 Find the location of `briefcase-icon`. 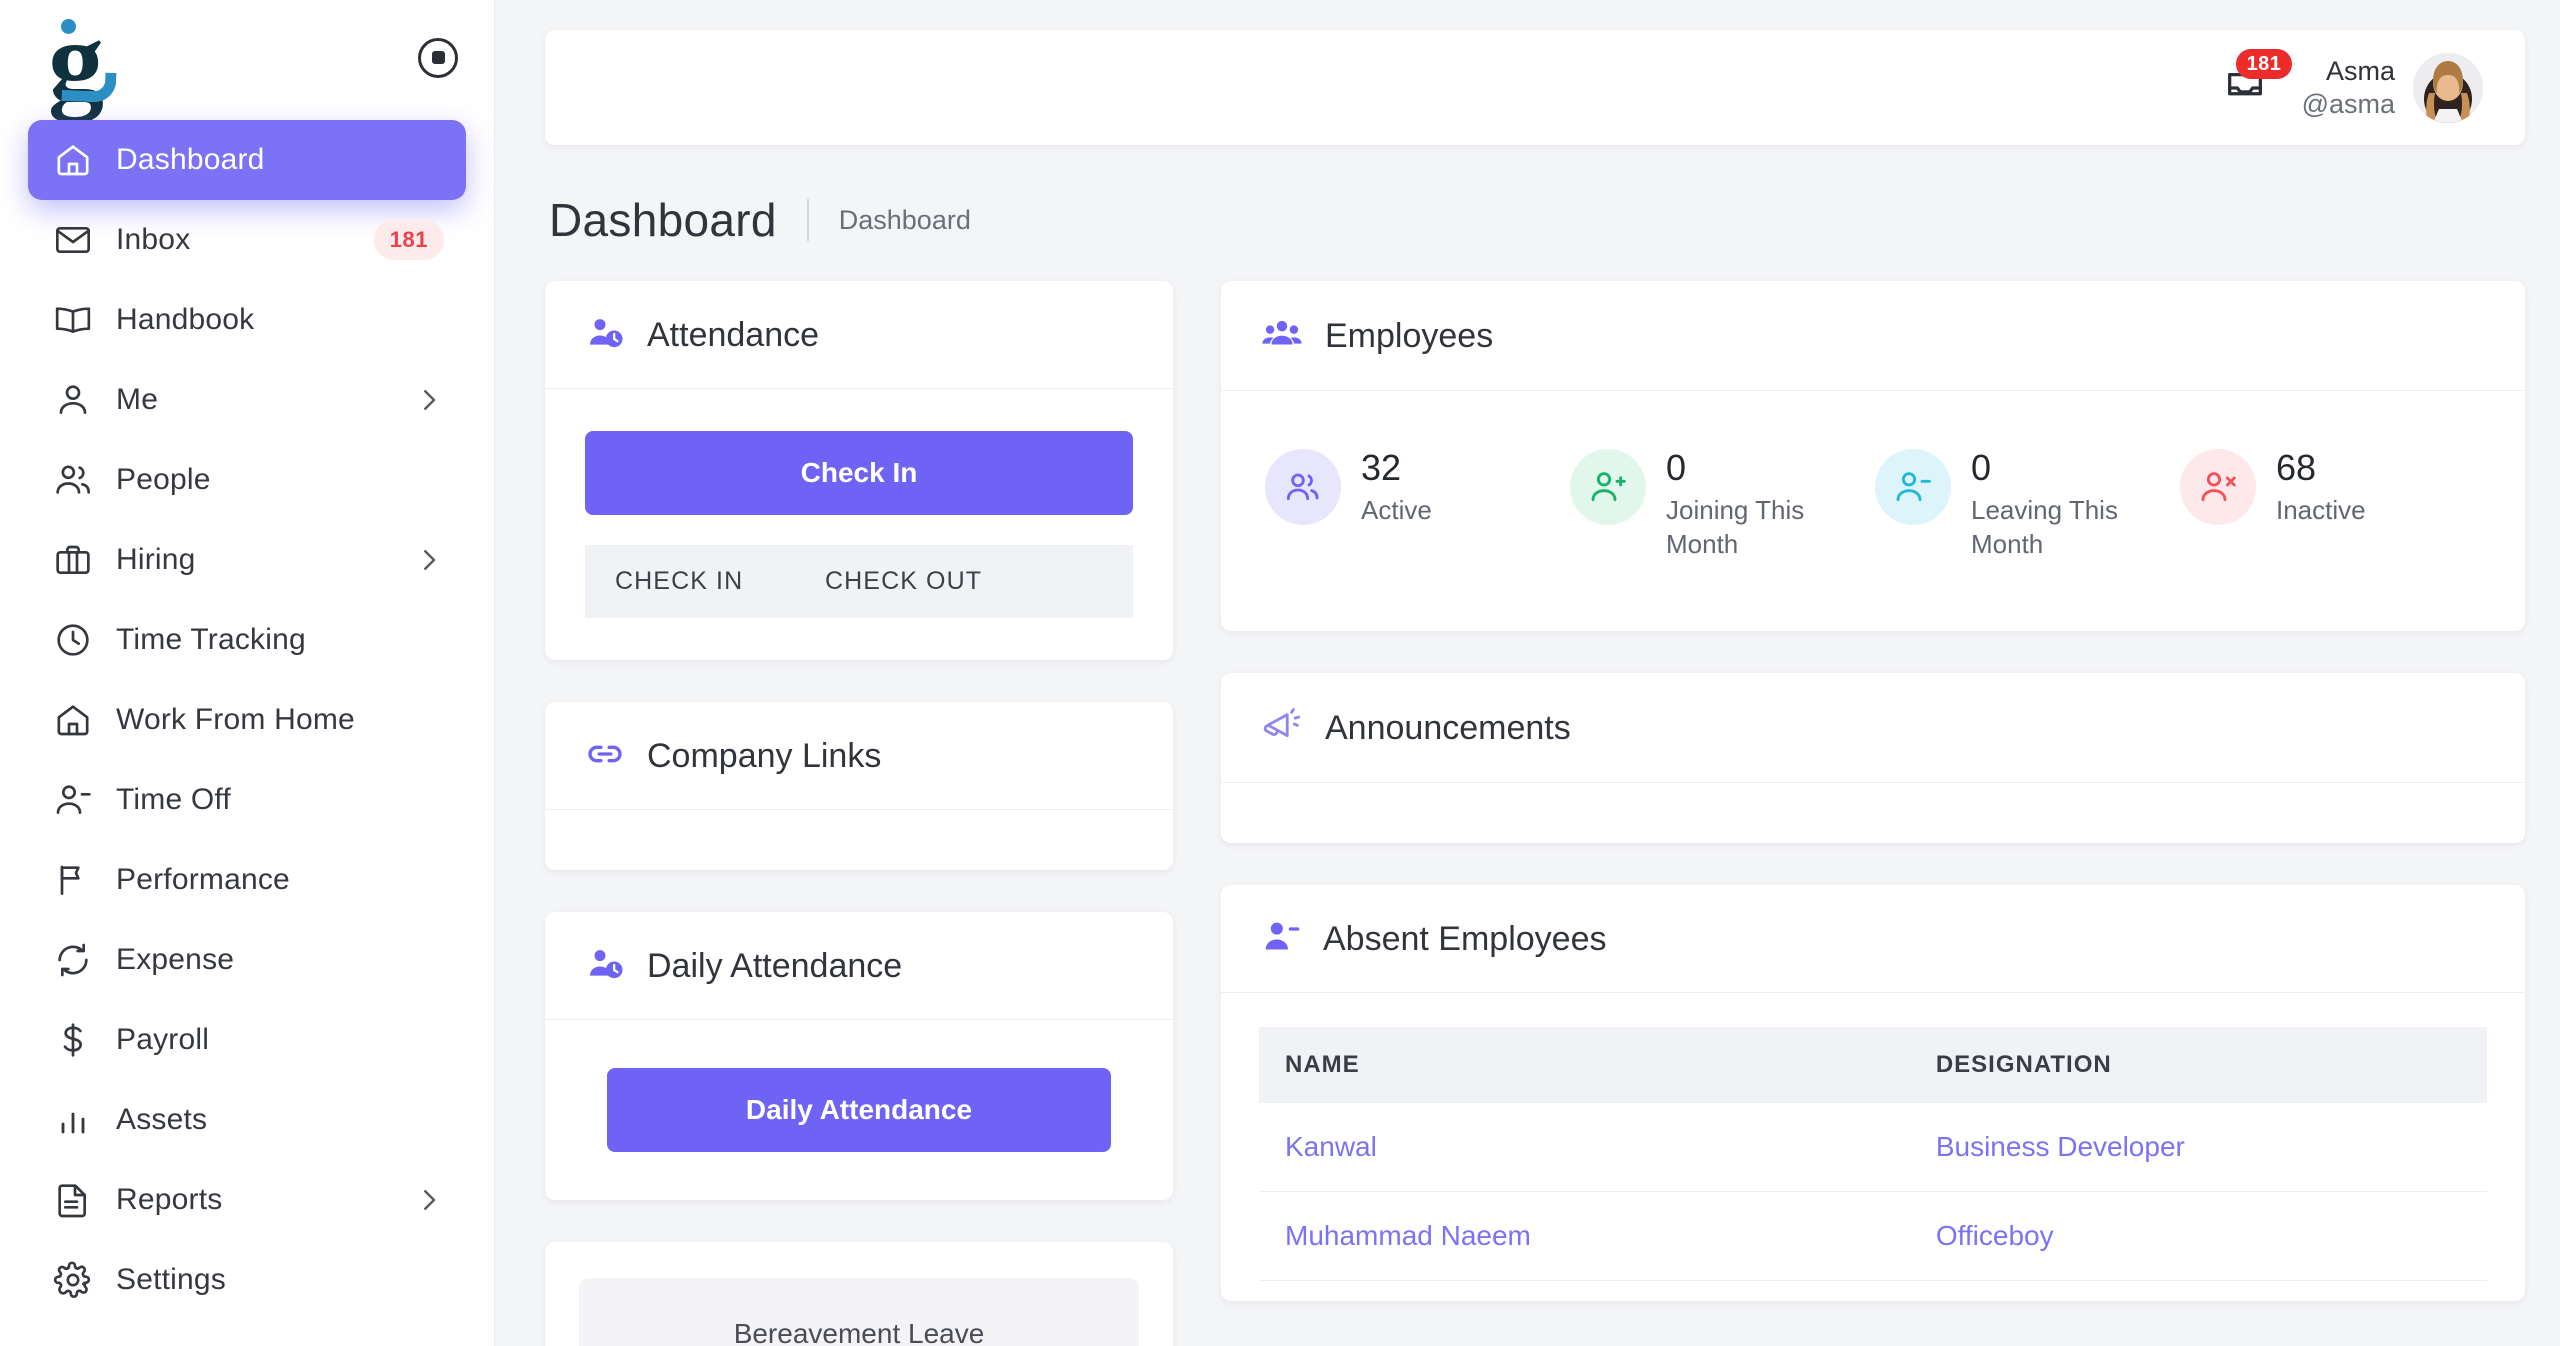

briefcase-icon is located at coordinates (73, 560).